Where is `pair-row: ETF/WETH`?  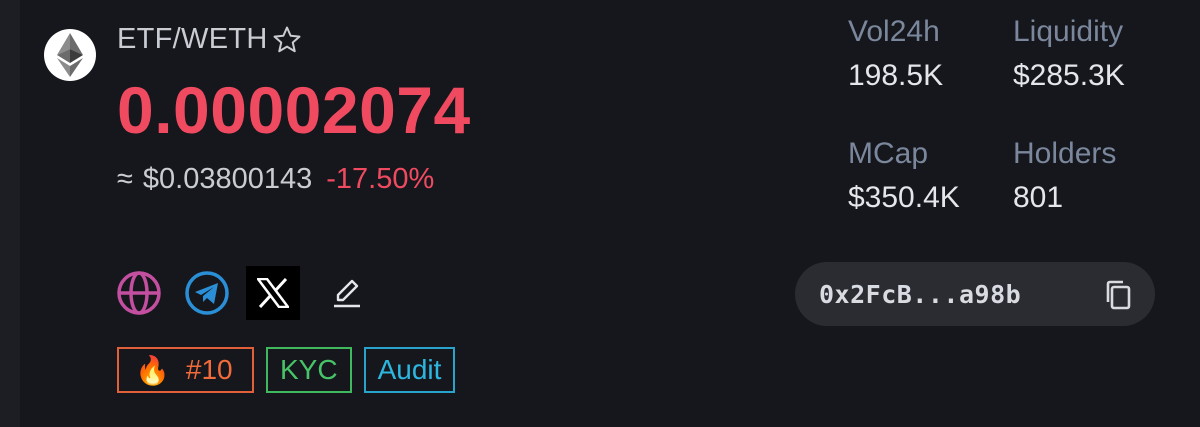 pair-row: ETF/WETH is located at coordinates (209, 39).